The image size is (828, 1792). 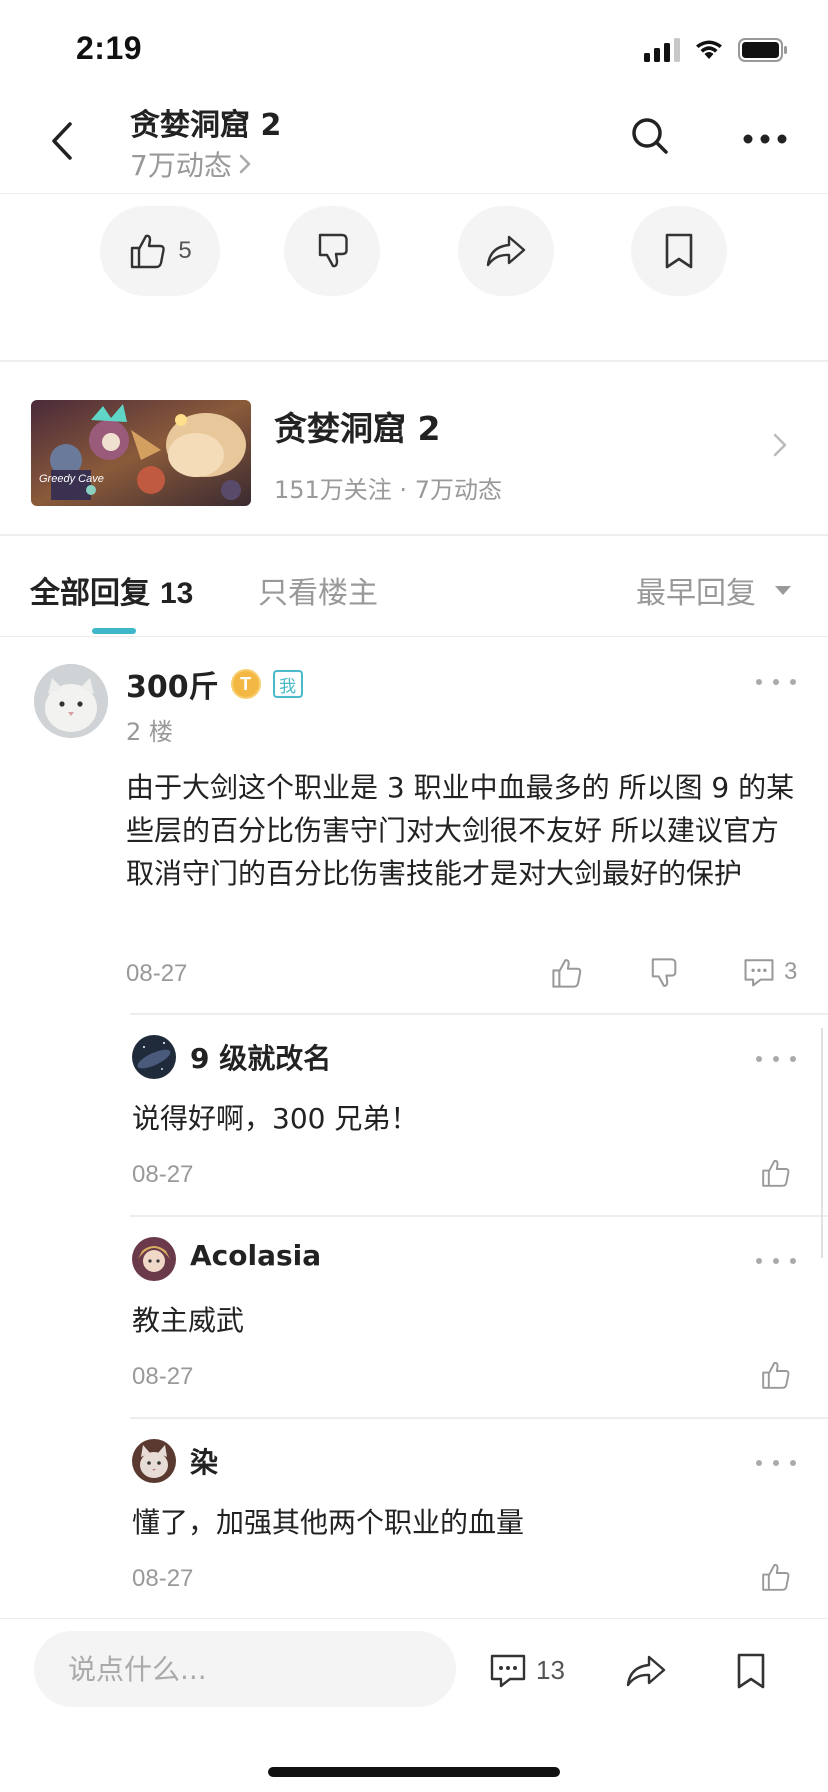 What do you see at coordinates (245, 164) in the screenshot?
I see `chevron-right-icon` at bounding box center [245, 164].